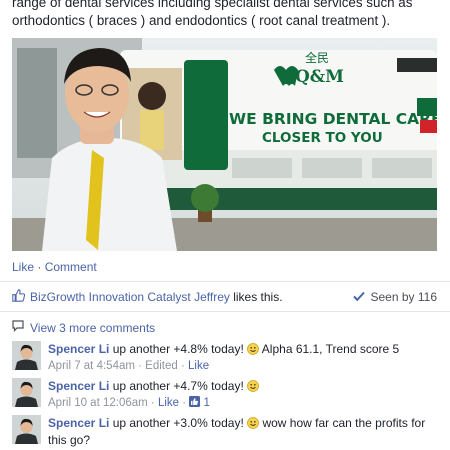 Image resolution: width=450 pixels, height=450 pixels. Describe the element at coordinates (178, 386) in the screenshot. I see `comment-text: up another +4.7% today!` at that location.